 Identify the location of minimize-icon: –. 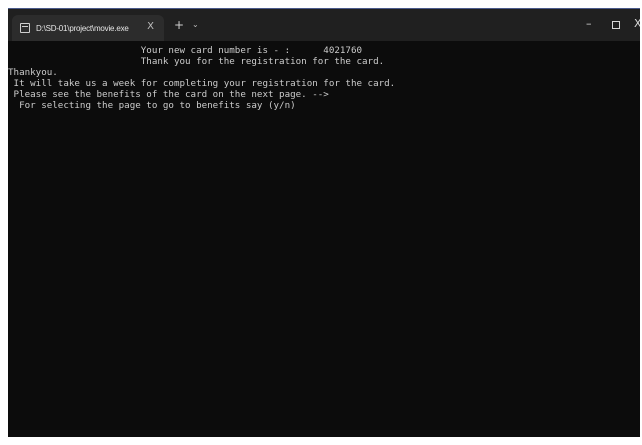
(589, 24).